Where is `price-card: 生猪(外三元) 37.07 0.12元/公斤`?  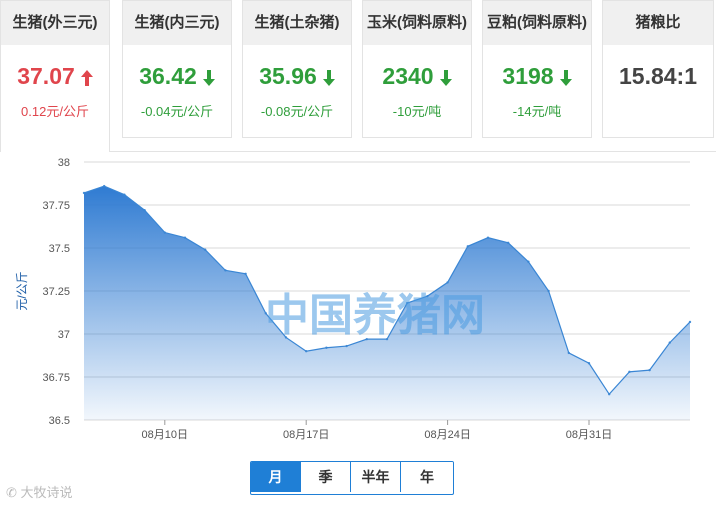
price-card: 生猪(外三元) 37.07 0.12元/公斤 is located at coordinates (55, 76).